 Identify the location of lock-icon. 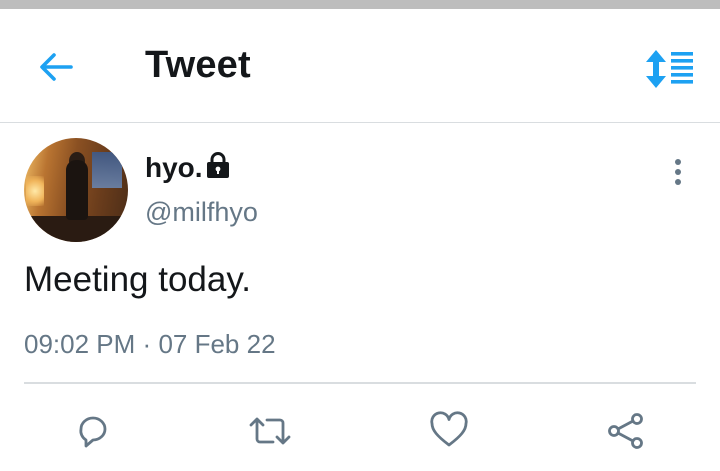
(218, 165).